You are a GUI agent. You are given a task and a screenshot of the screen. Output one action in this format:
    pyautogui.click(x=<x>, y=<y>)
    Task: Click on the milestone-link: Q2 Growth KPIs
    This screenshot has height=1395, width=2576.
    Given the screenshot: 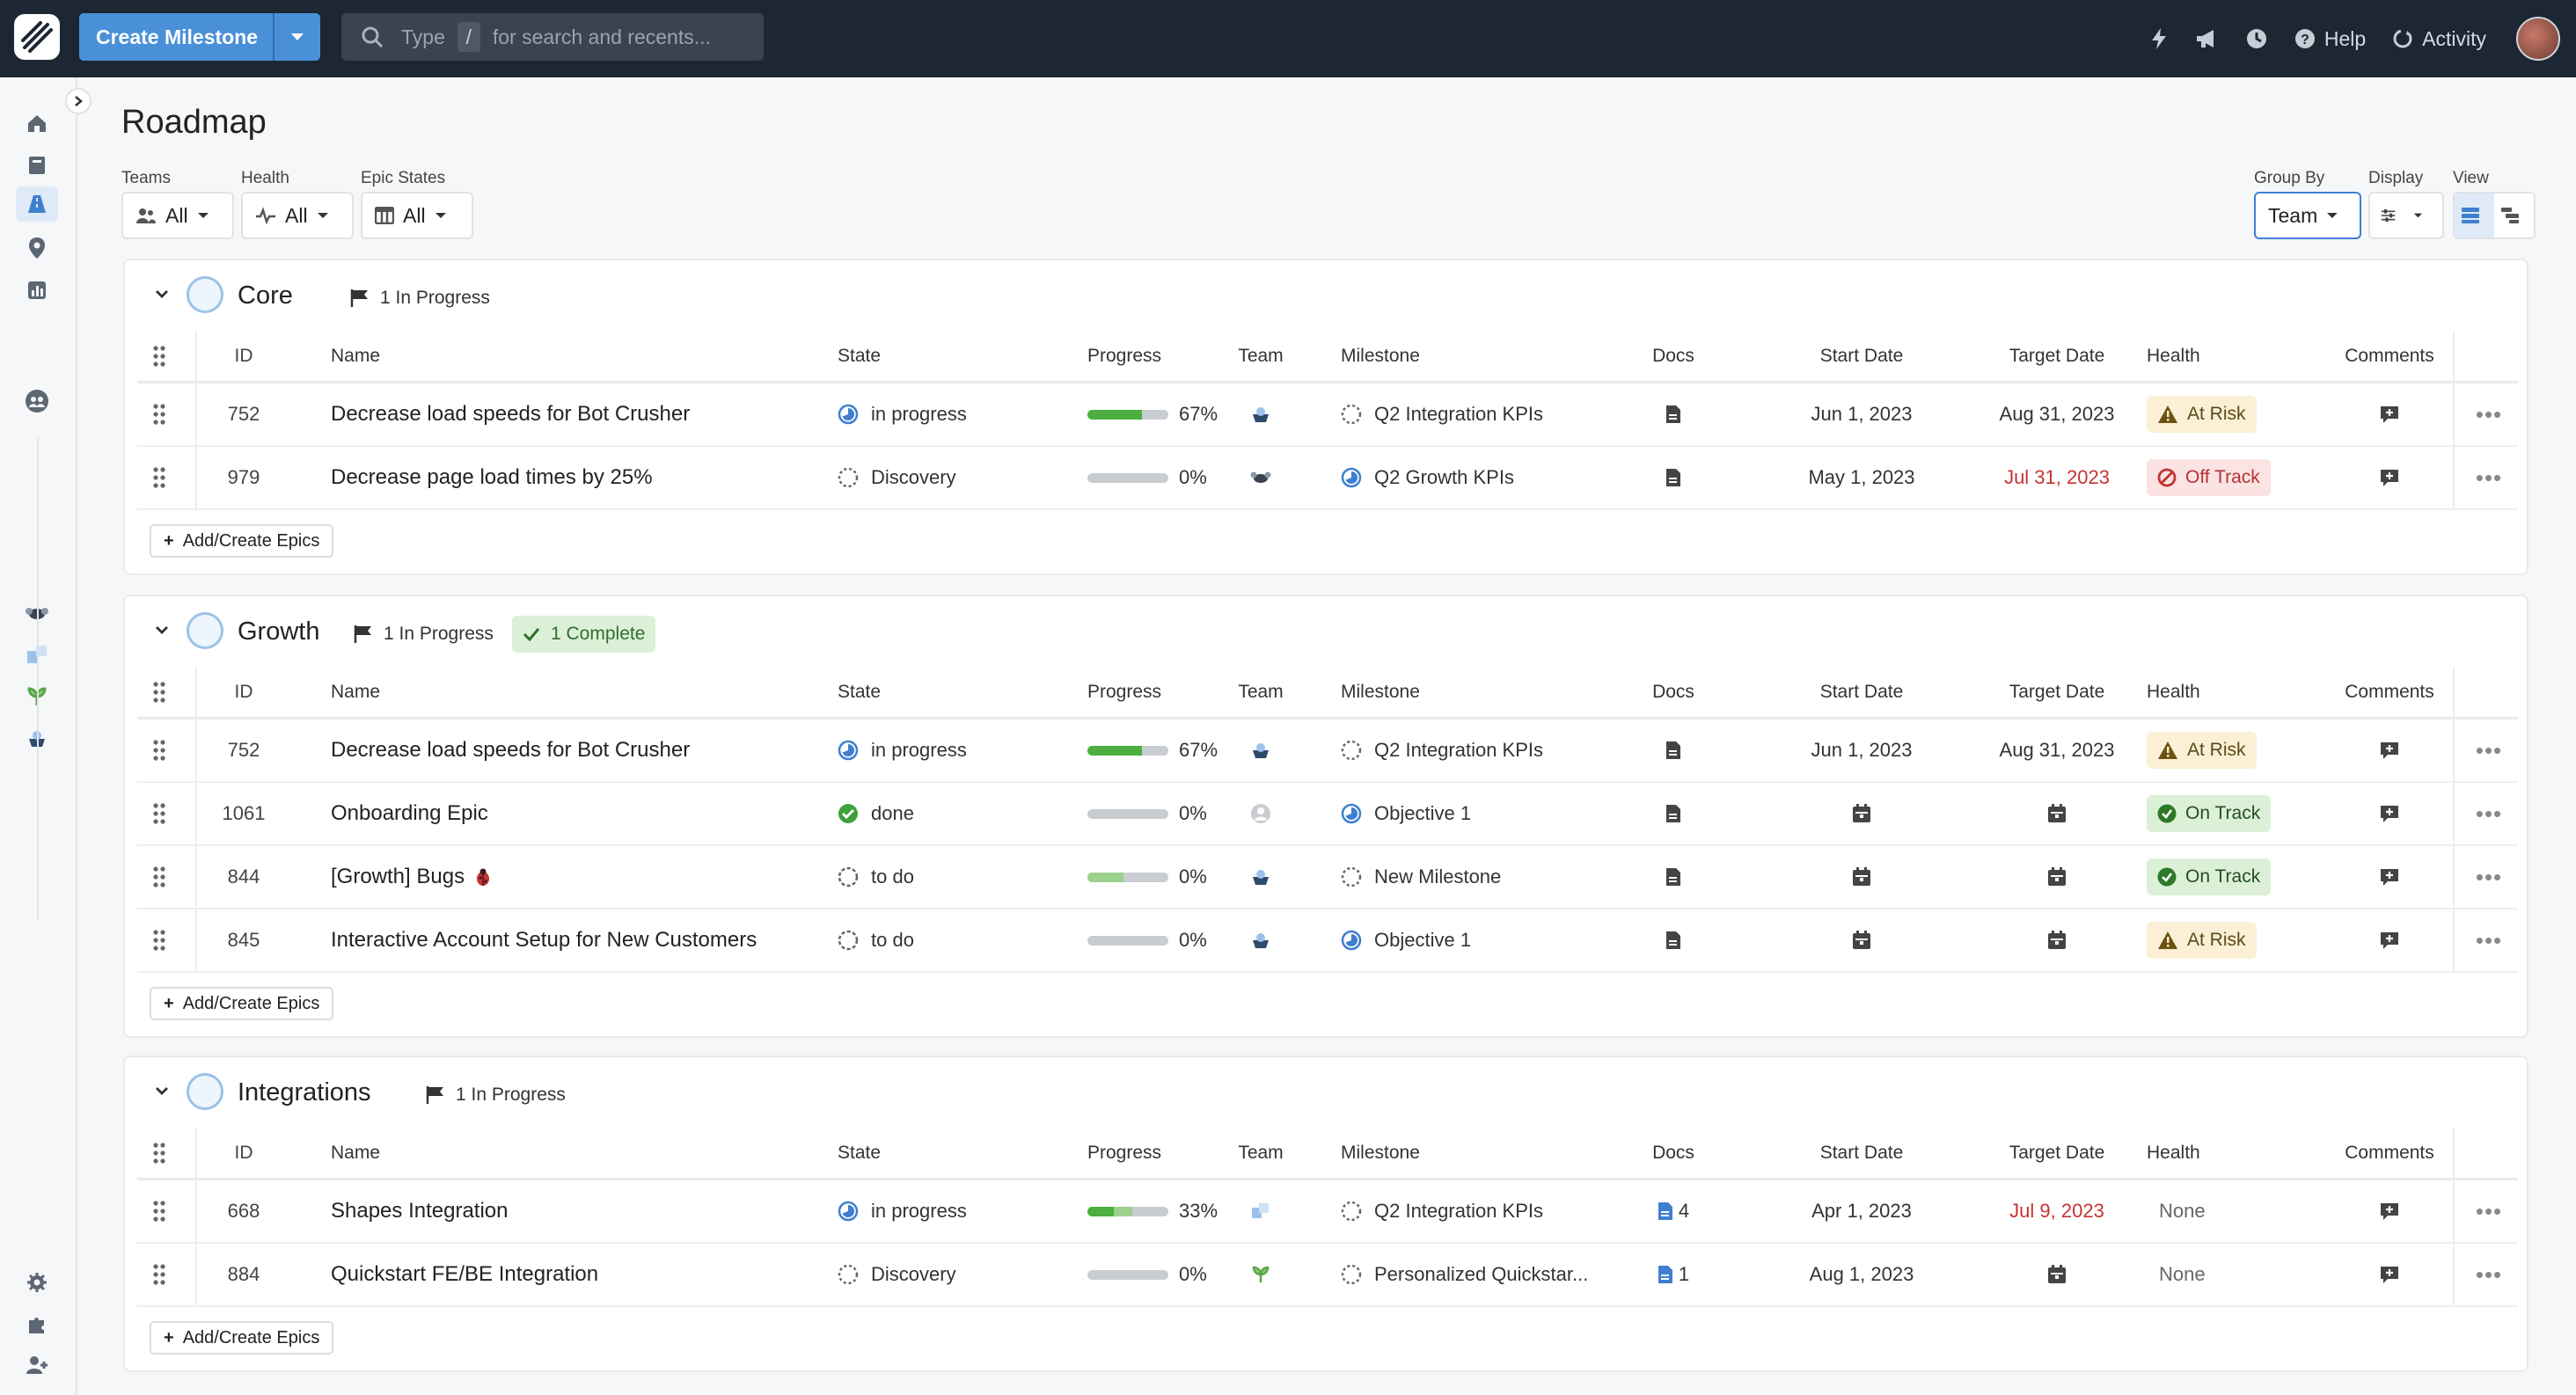 What is the action you would take?
    pyautogui.click(x=1473, y=477)
    